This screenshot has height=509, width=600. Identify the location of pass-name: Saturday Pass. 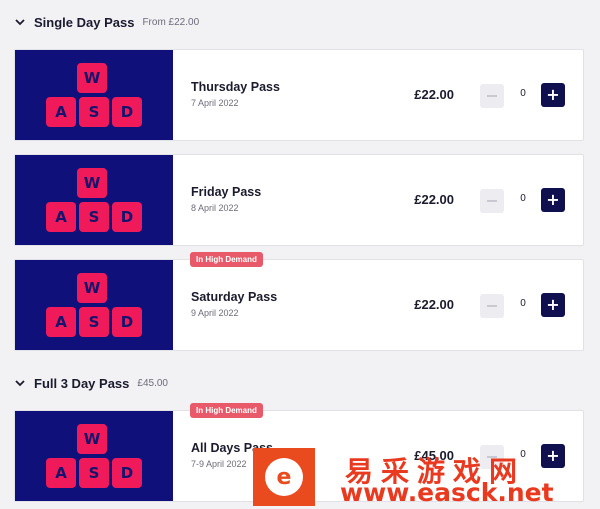
(234, 297).